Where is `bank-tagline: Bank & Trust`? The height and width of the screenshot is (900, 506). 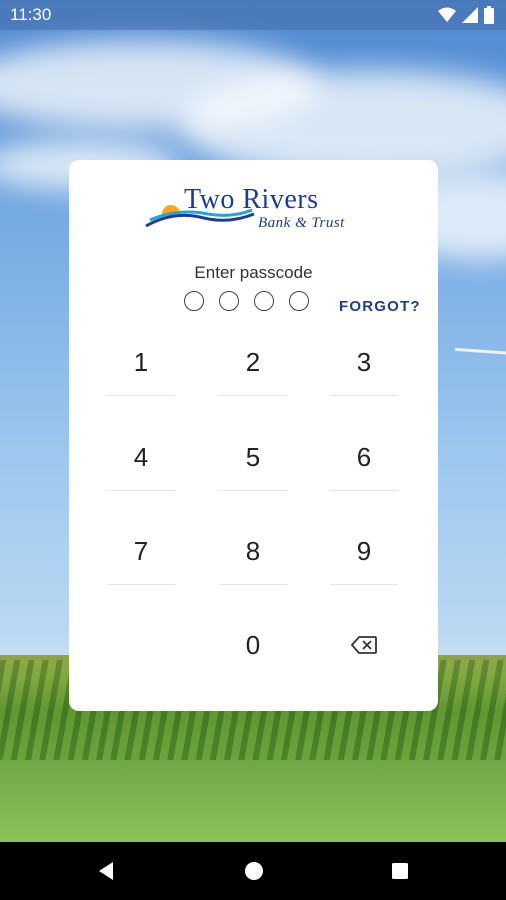
bank-tagline: Bank & Trust is located at coordinates (301, 223).